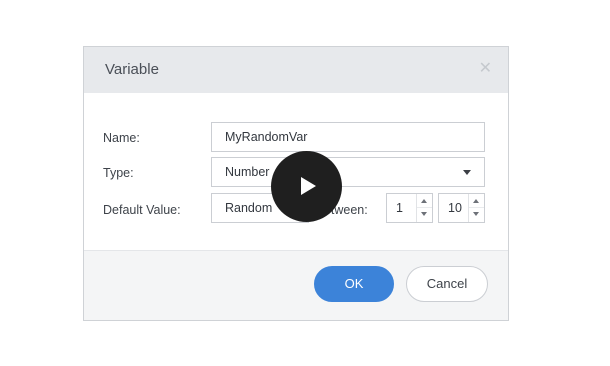  I want to click on min-stepper-buttons, so click(424, 208).